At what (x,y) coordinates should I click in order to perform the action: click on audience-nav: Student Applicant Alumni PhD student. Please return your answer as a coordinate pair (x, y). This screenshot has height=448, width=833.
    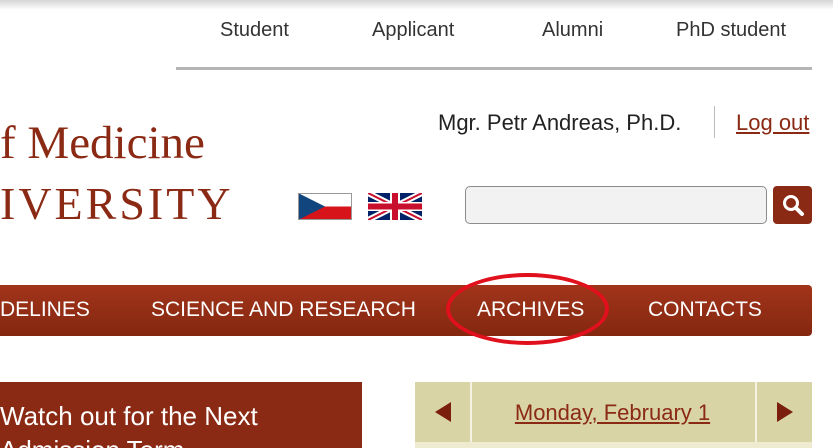
    Looking at the image, I should click on (494, 43).